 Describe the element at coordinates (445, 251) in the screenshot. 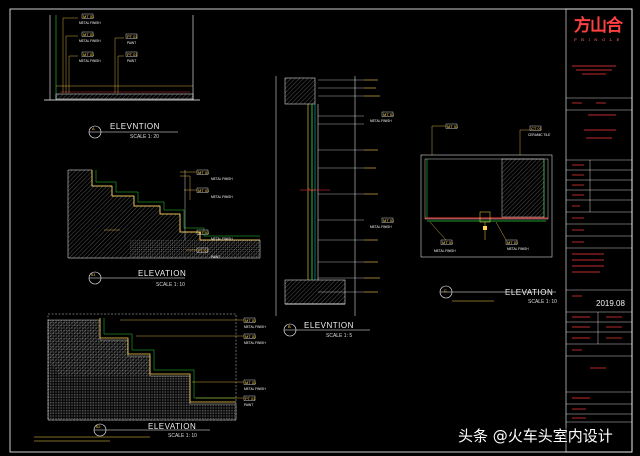

I see `view-c-mat-metal: METAL FINISH` at that location.